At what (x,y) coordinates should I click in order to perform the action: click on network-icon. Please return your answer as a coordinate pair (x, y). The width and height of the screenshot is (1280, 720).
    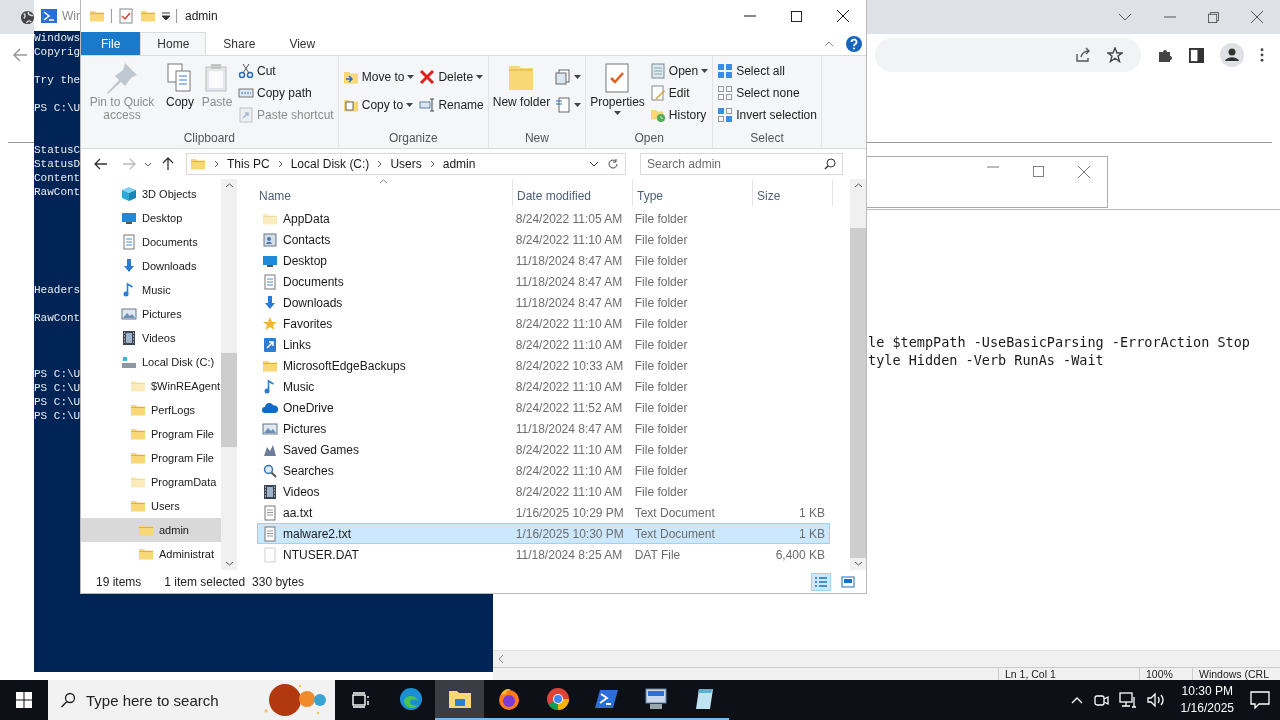
    Looking at the image, I should click on (1127, 700).